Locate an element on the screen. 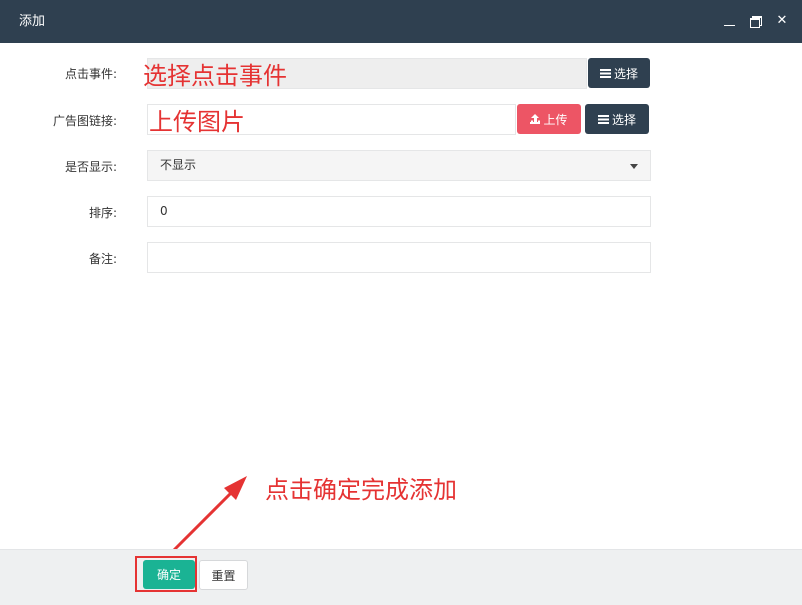 The width and height of the screenshot is (802, 605). remark-input is located at coordinates (399, 257).